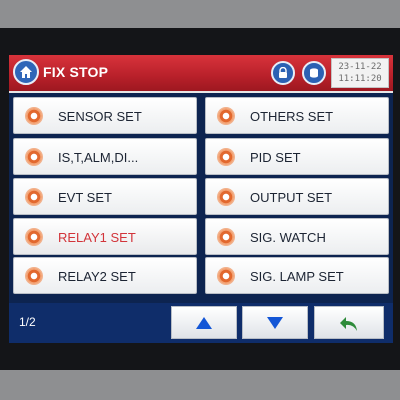 Image resolution: width=400 pixels, height=400 pixels. I want to click on back-button, so click(349, 322).